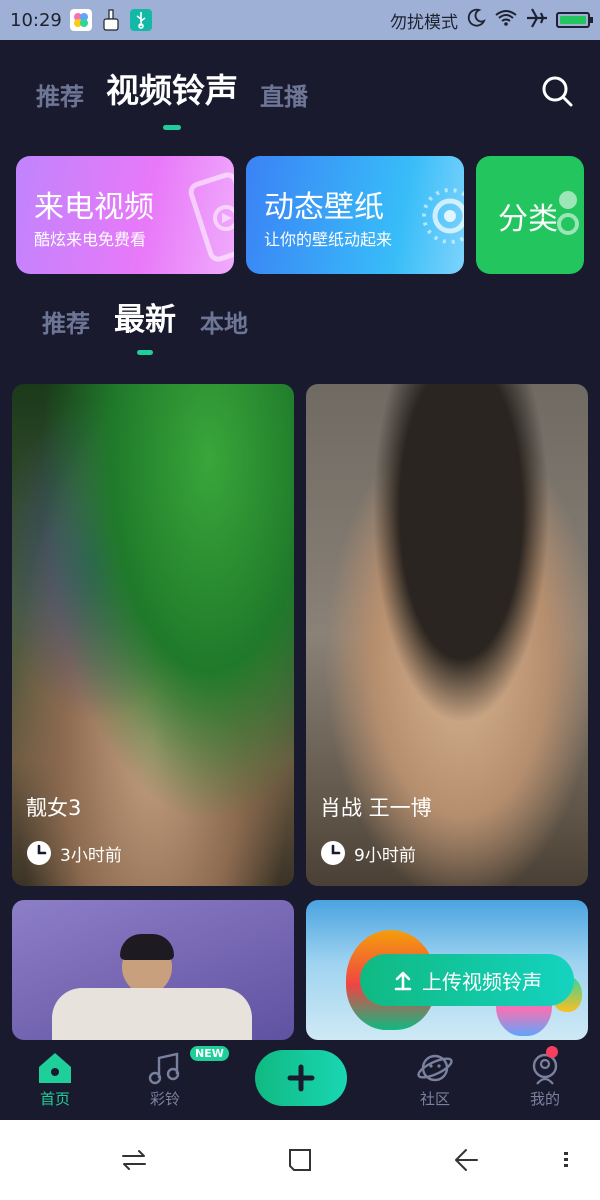 The width and height of the screenshot is (600, 1200). Describe the element at coordinates (544, 1099) in the screenshot. I see `nav-label: 我的` at that location.